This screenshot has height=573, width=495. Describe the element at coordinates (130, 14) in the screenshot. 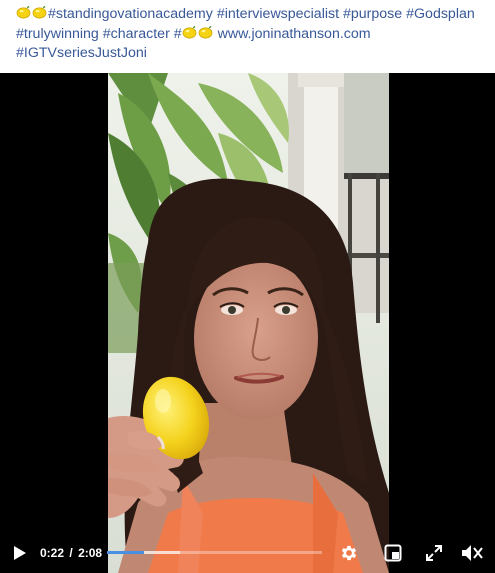

I see `hashtag-link: #standingovationacademy` at that location.